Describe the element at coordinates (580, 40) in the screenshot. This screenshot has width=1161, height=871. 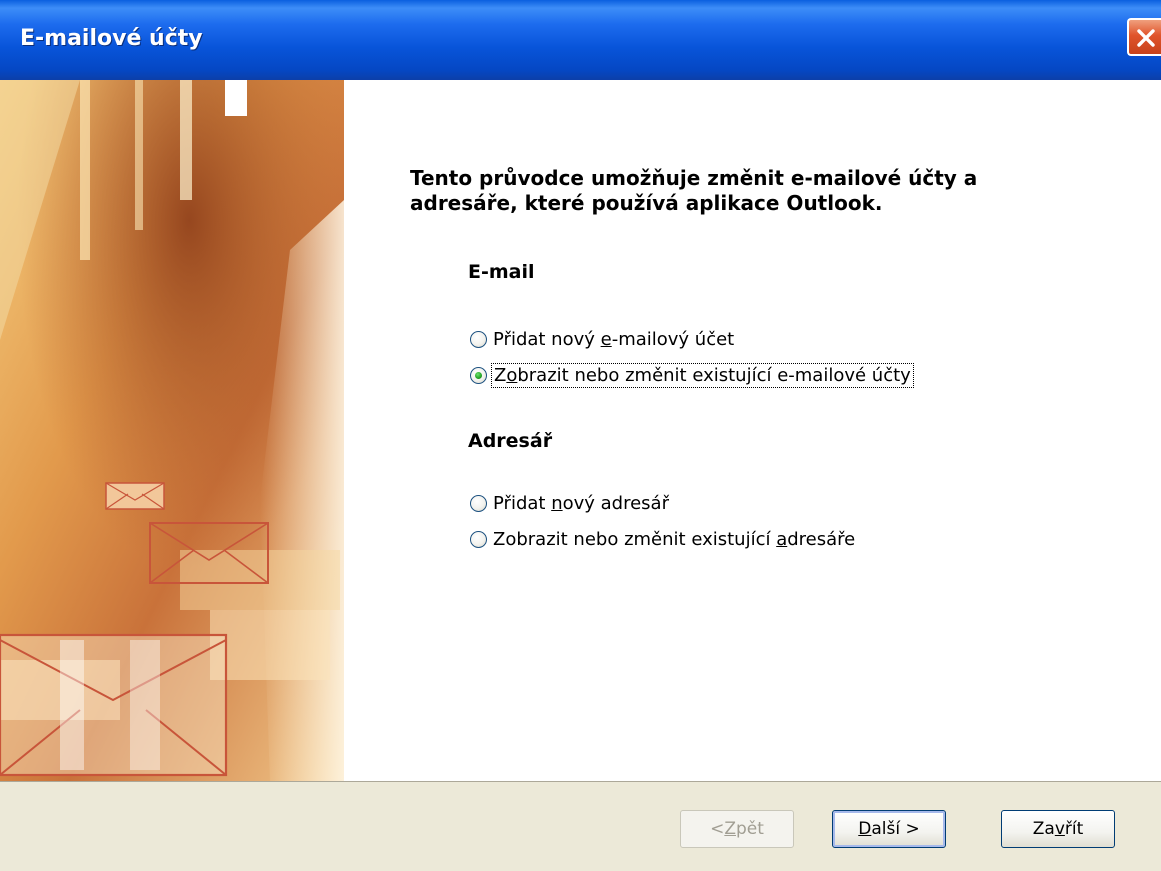
I see `title-bar: E-mailové účty` at that location.